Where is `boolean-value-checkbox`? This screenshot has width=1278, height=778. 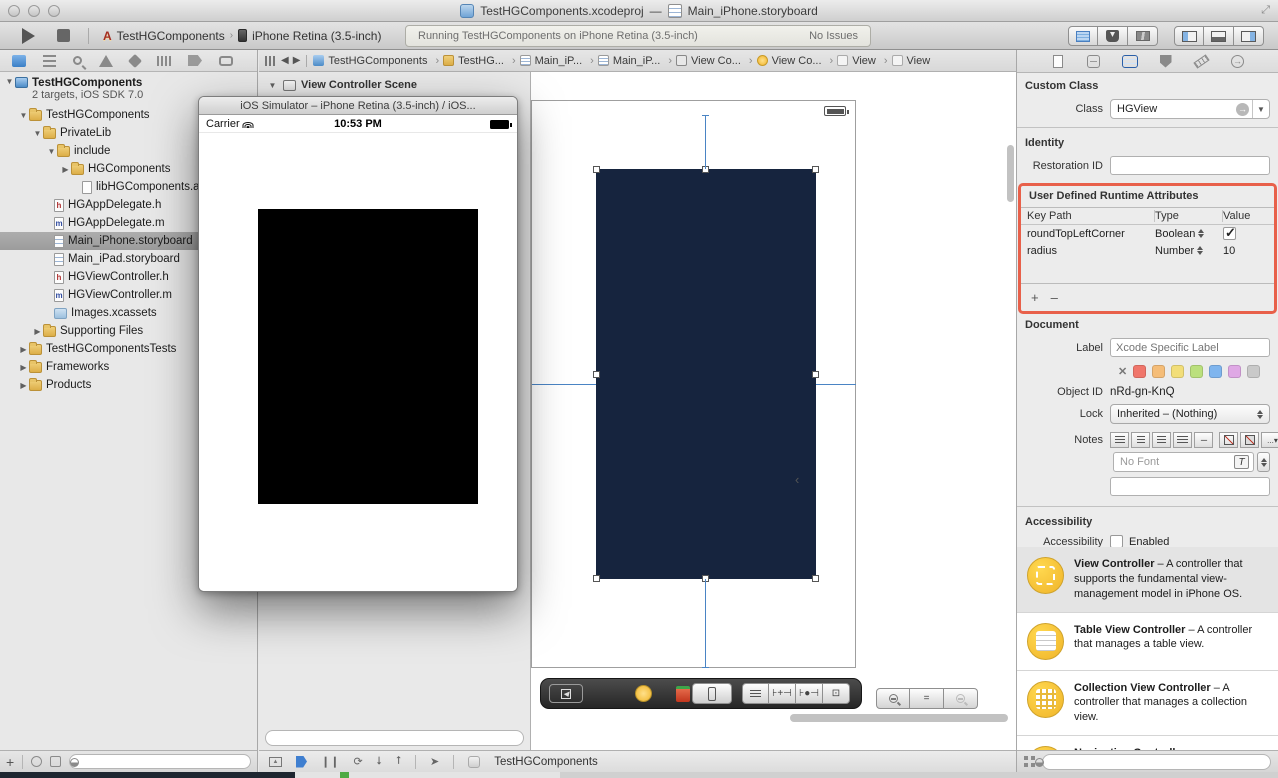
boolean-value-checkbox is located at coordinates (1229, 233).